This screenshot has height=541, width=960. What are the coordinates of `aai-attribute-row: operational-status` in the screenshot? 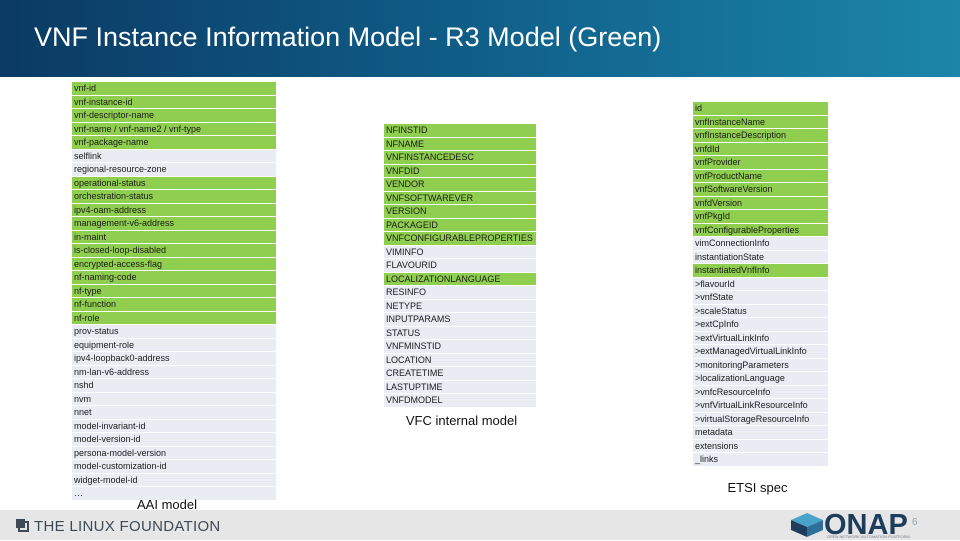 It's located at (174, 183).